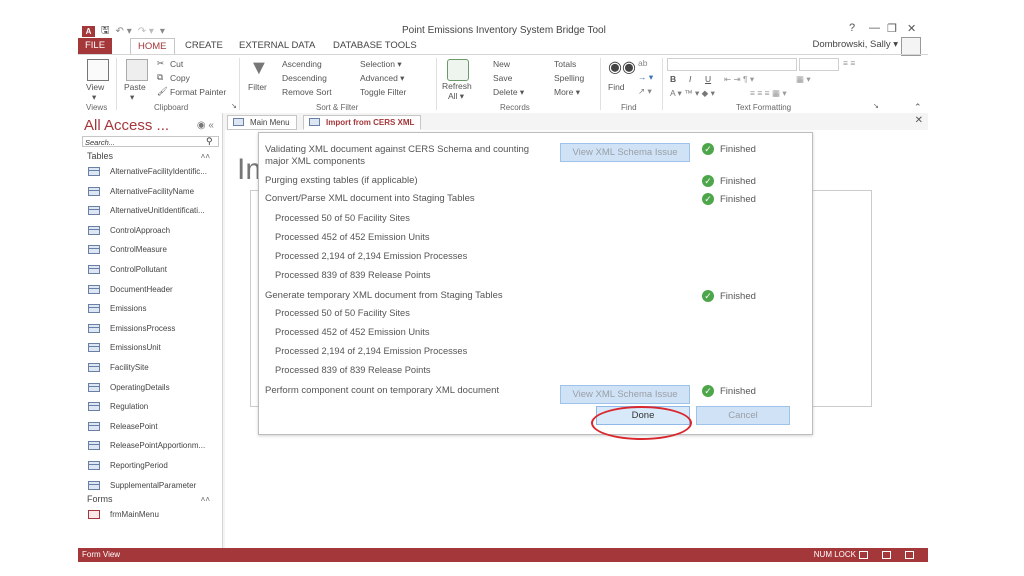 The height and width of the screenshot is (576, 1024). Describe the element at coordinates (124, 348) in the screenshot. I see `nav-item-table: EmissionsUnit` at that location.